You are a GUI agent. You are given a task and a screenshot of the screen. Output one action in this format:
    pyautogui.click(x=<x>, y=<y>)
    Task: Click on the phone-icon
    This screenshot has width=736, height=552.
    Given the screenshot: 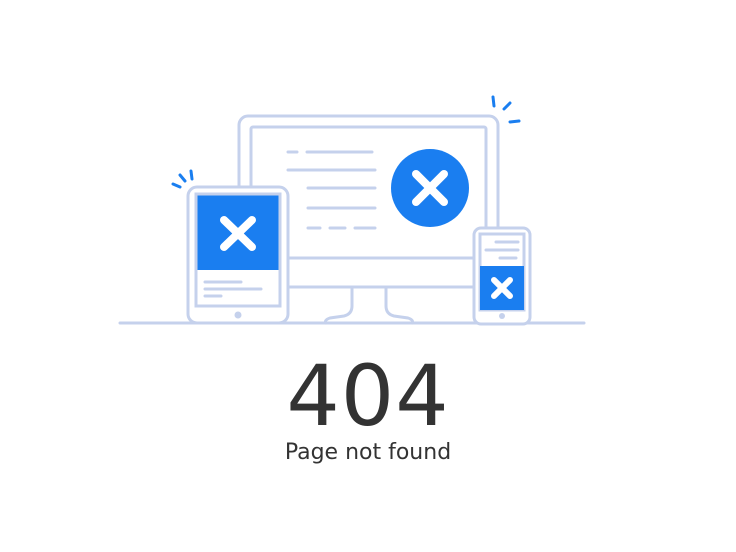 What is the action you would take?
    pyautogui.click(x=502, y=276)
    